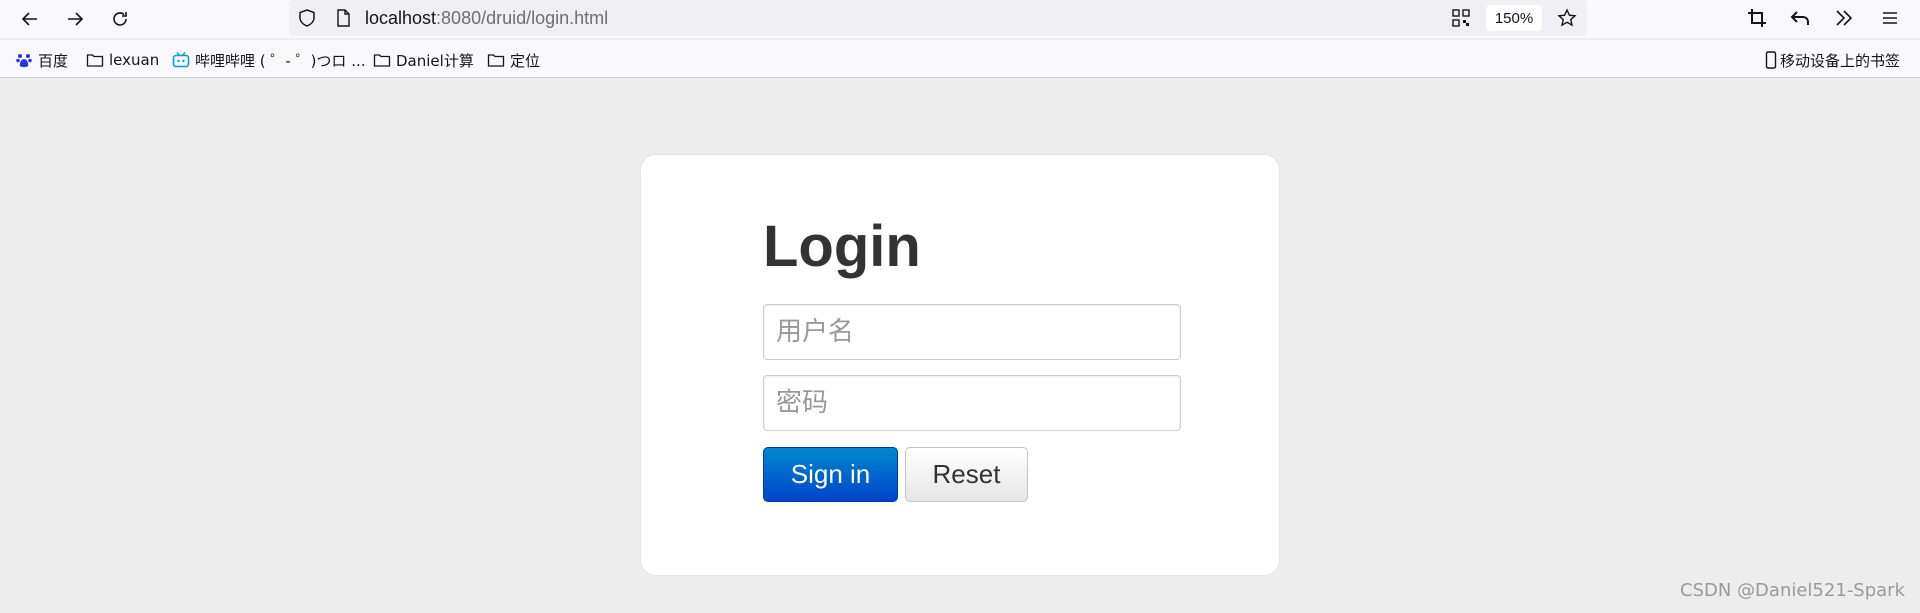  What do you see at coordinates (522, 18) in the screenshot?
I see `url-path: :8080/druid/login.html` at bounding box center [522, 18].